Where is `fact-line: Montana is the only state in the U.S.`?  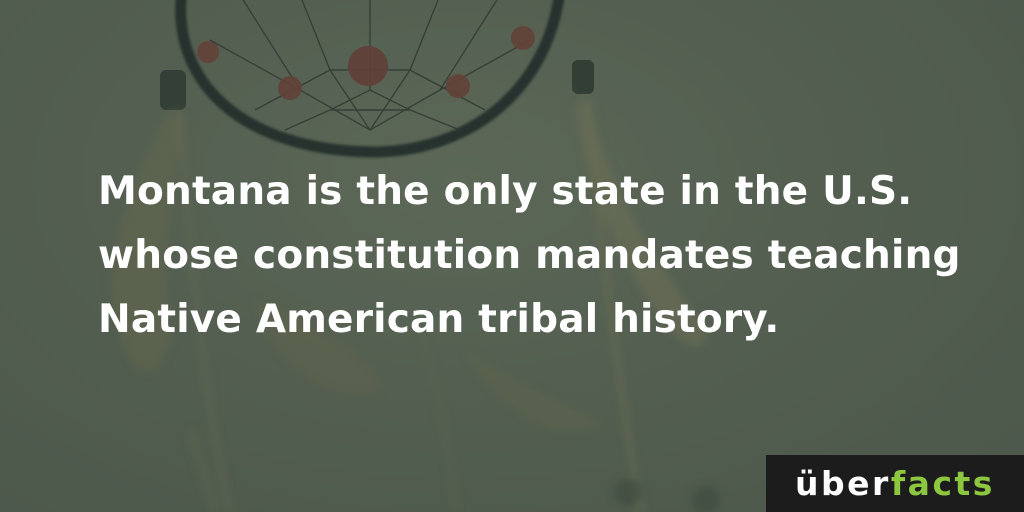
fact-line: Montana is the only state in the U.S. is located at coordinates (505, 191).